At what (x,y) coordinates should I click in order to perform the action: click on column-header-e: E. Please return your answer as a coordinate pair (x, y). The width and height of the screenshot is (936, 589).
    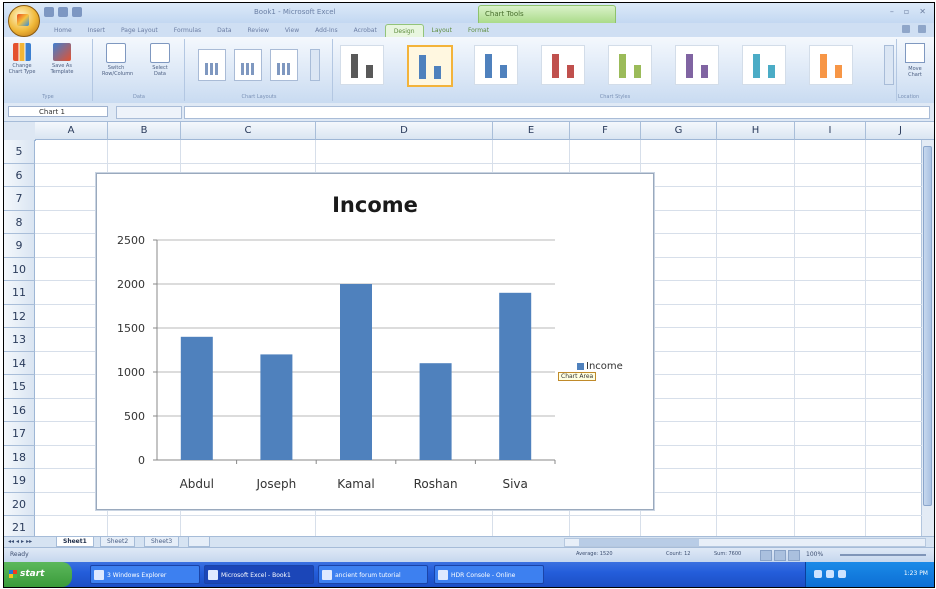
    Looking at the image, I should click on (531, 131).